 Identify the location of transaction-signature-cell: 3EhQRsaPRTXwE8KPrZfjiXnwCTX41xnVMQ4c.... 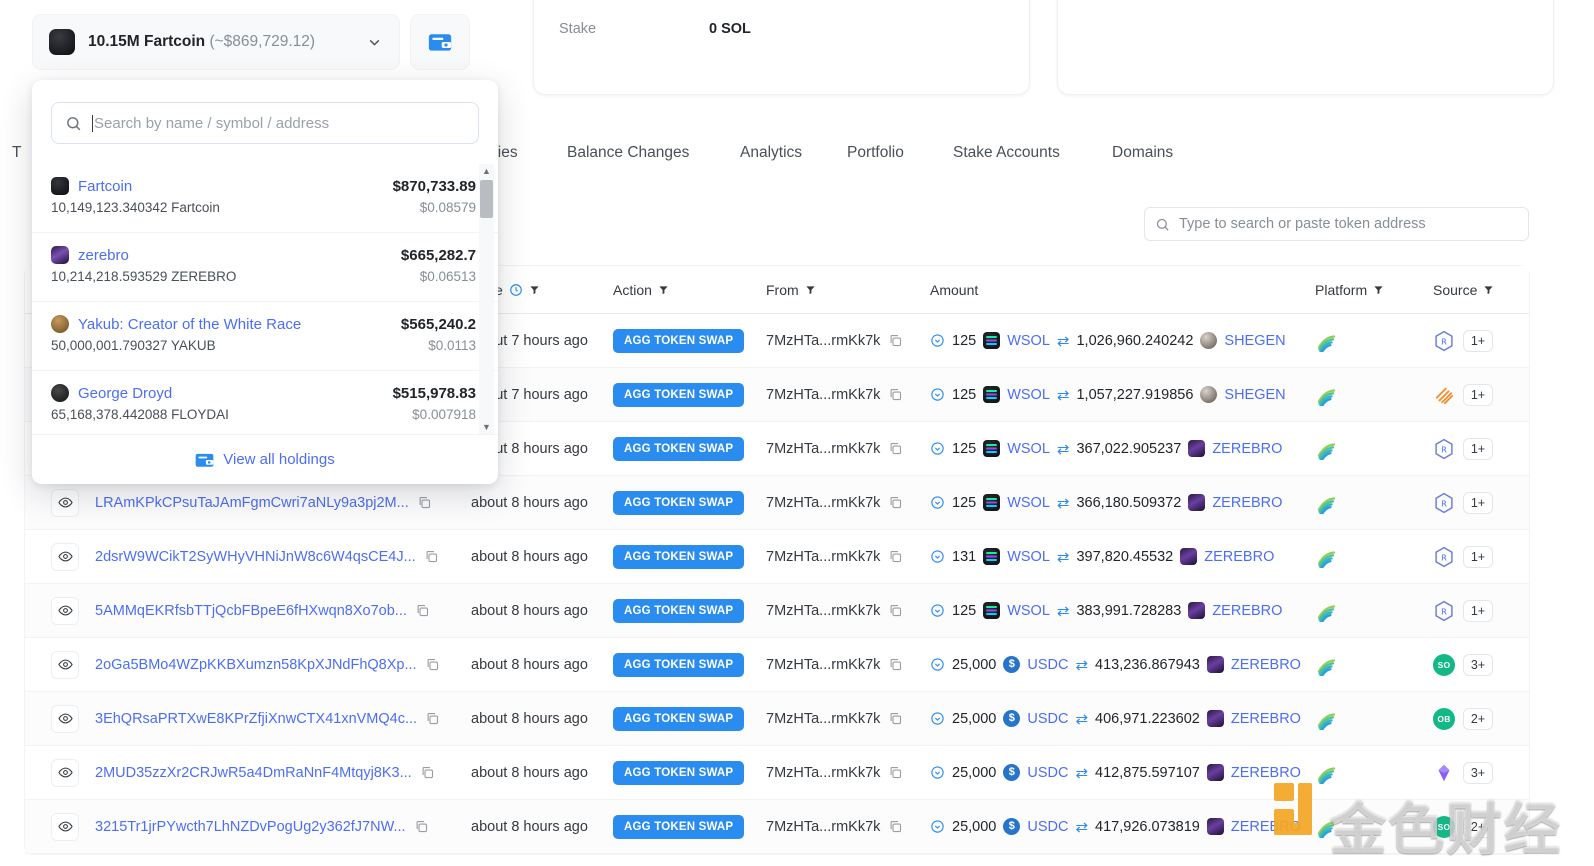
(285, 719).